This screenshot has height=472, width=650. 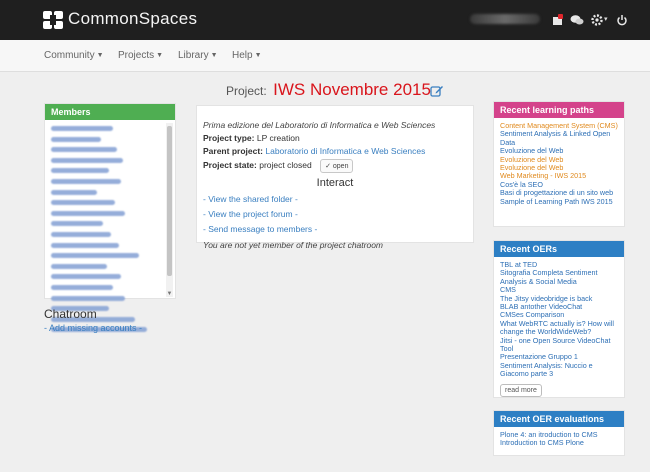 I want to click on project-type-value: LP creation, so click(x=278, y=138).